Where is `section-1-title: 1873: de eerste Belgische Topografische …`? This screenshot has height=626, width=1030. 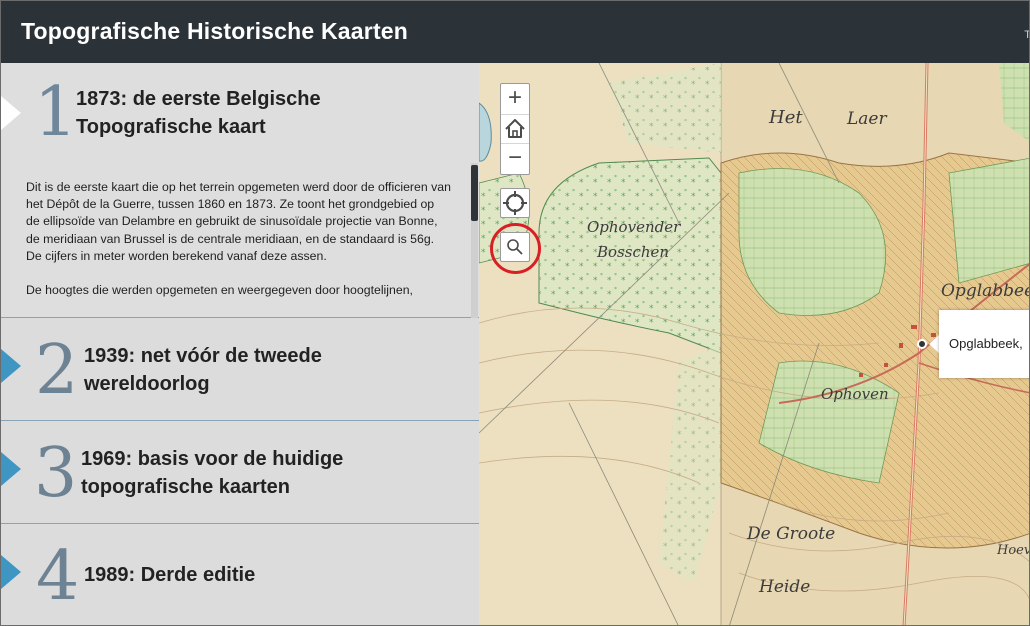 section-1-title: 1873: de eerste Belgische Topografische … is located at coordinates (226, 113).